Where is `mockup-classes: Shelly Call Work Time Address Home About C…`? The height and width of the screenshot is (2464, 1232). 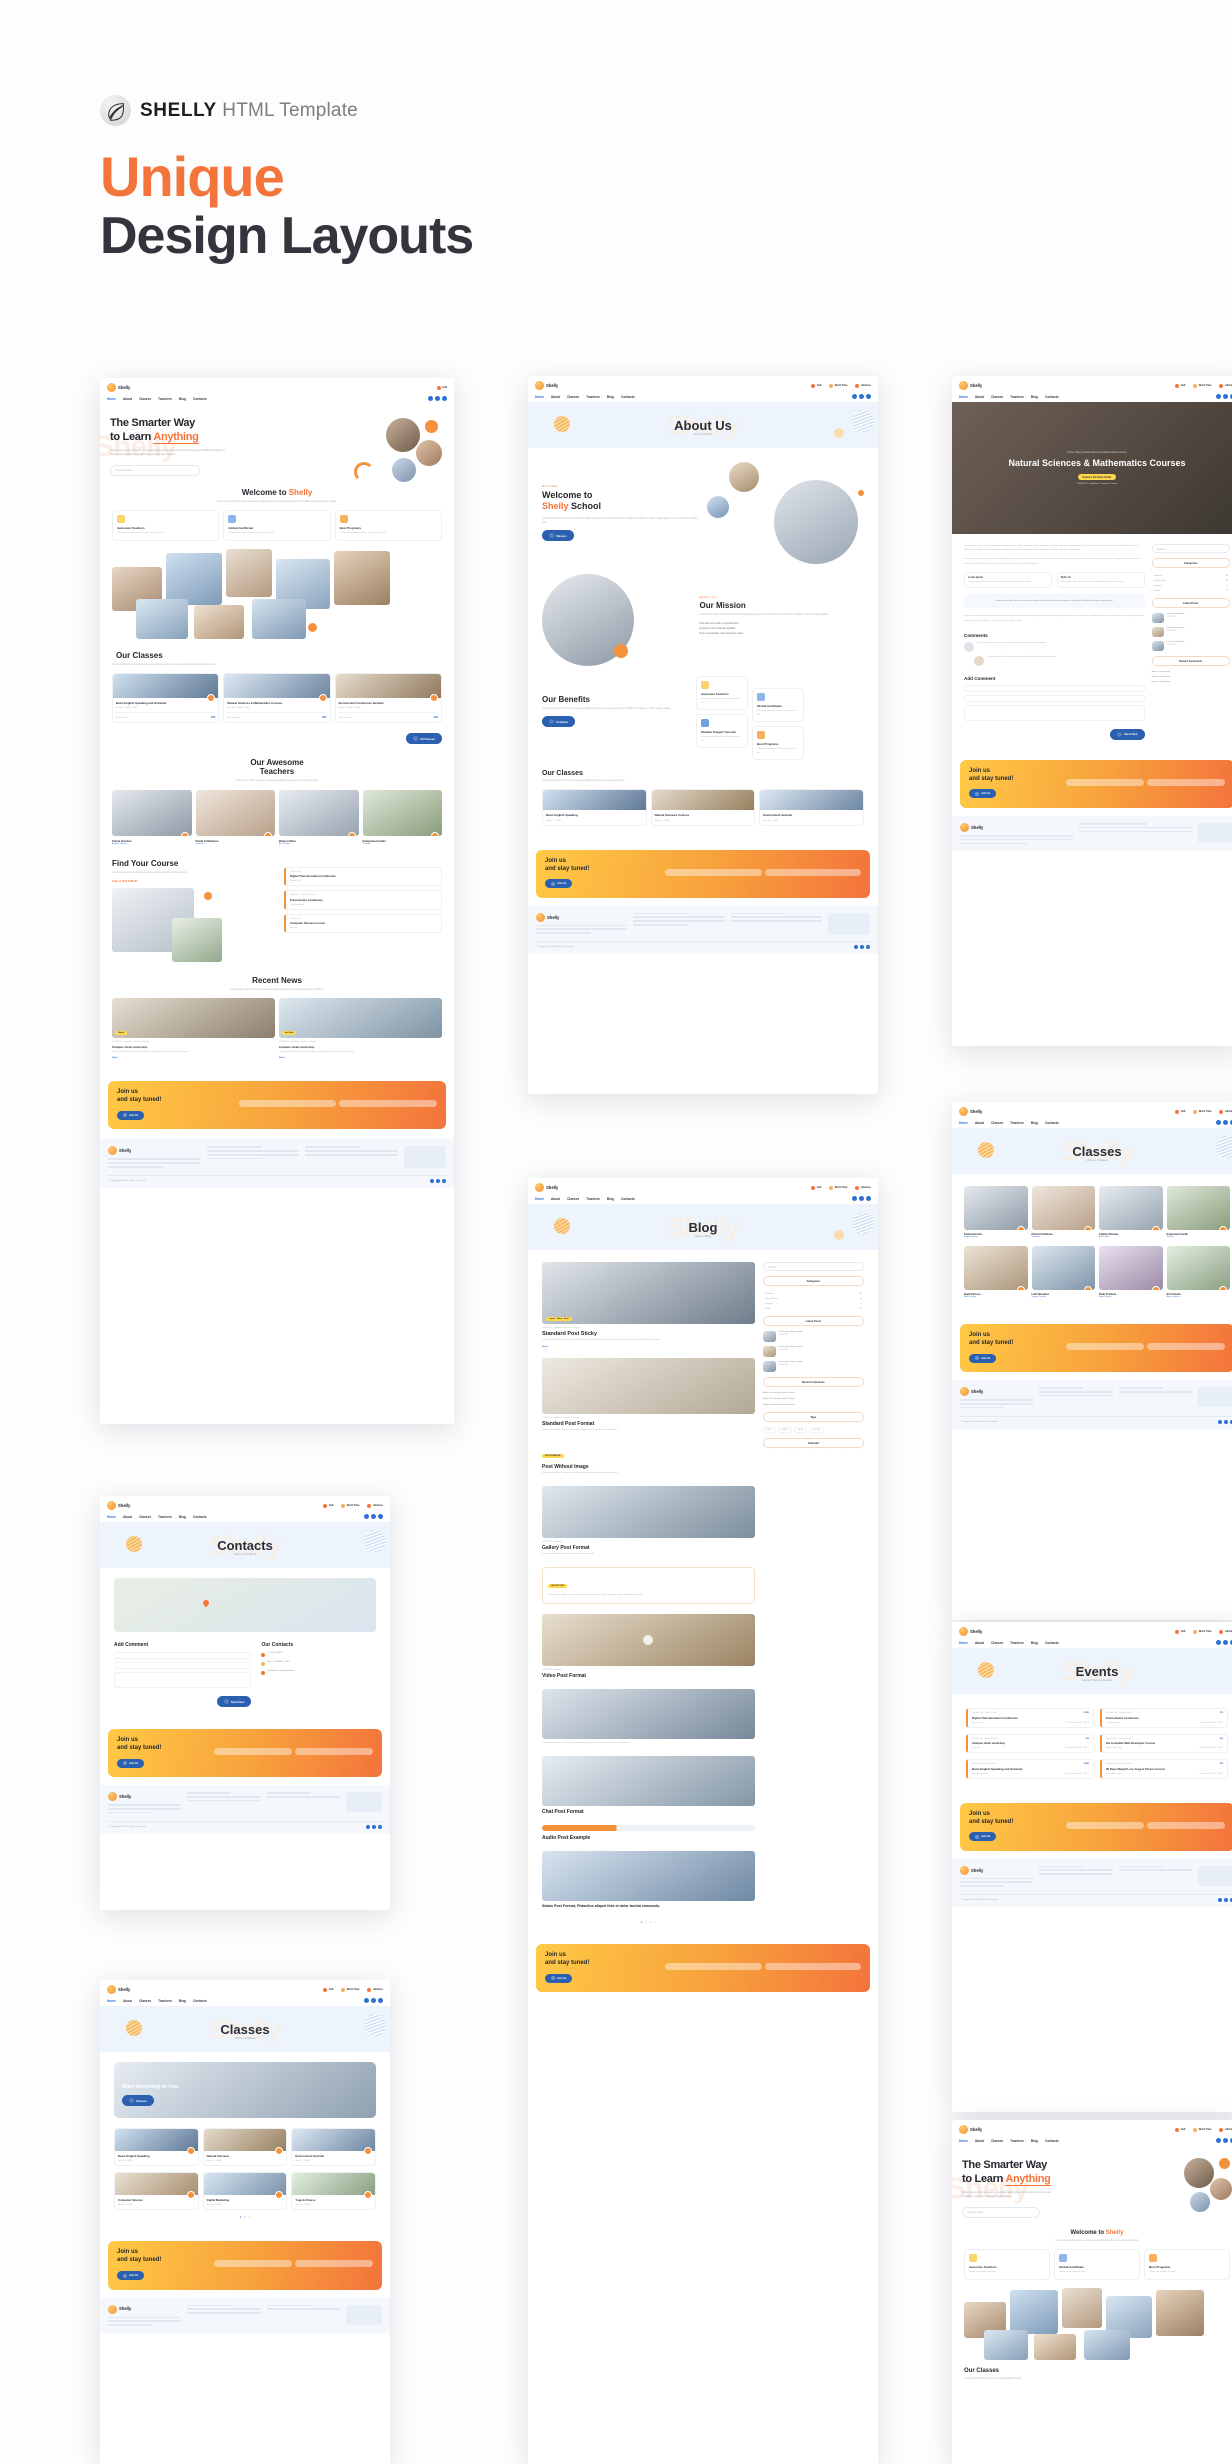 mockup-classes: Shelly Call Work Time Address Home About C… is located at coordinates (245, 2222).